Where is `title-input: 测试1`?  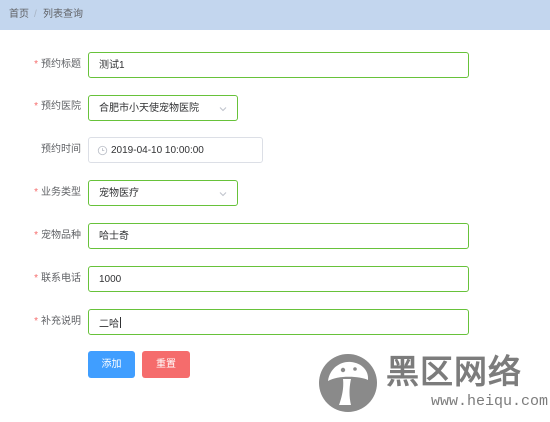 title-input: 测试1 is located at coordinates (278, 65).